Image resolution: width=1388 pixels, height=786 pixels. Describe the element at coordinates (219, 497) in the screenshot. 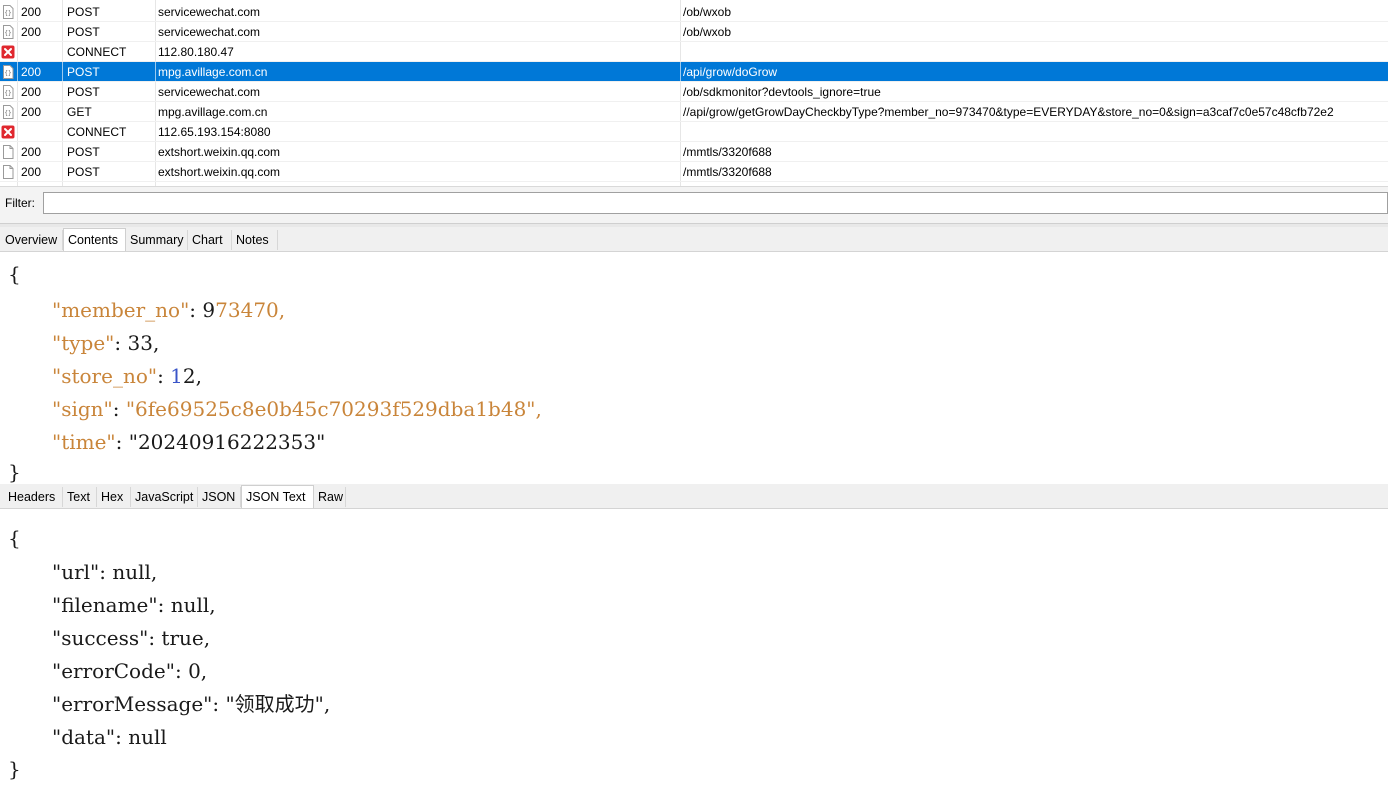

I see `tab-json: JSON` at that location.